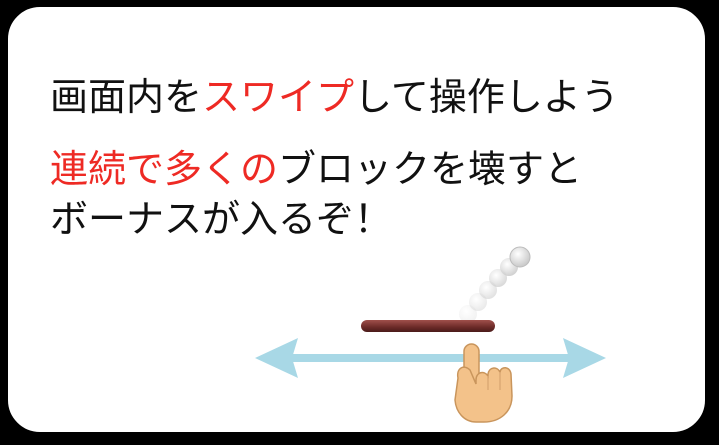  I want to click on ball-trail-icon, so click(495, 284).